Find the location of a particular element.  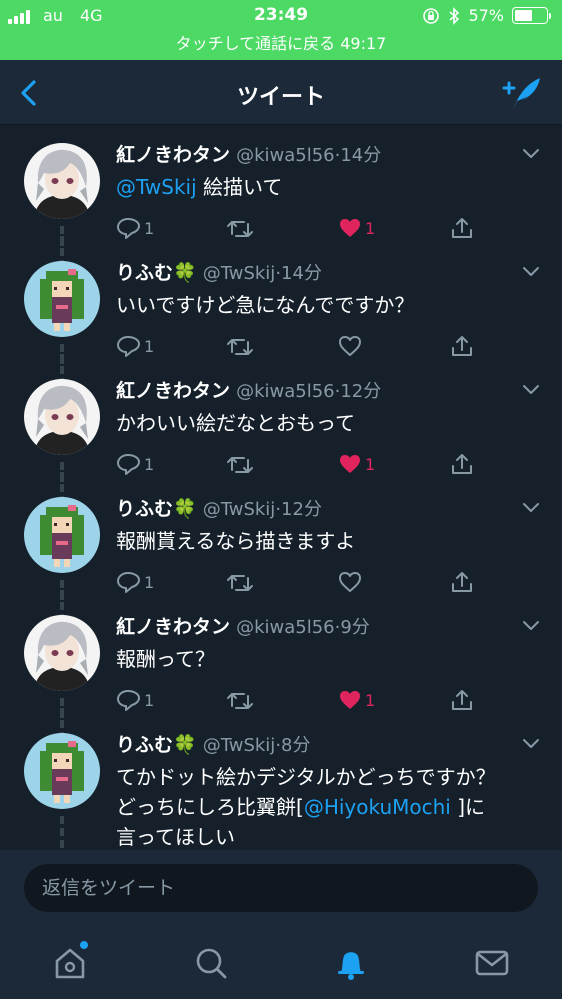

mention-link: @TwSkij is located at coordinates (156, 187).